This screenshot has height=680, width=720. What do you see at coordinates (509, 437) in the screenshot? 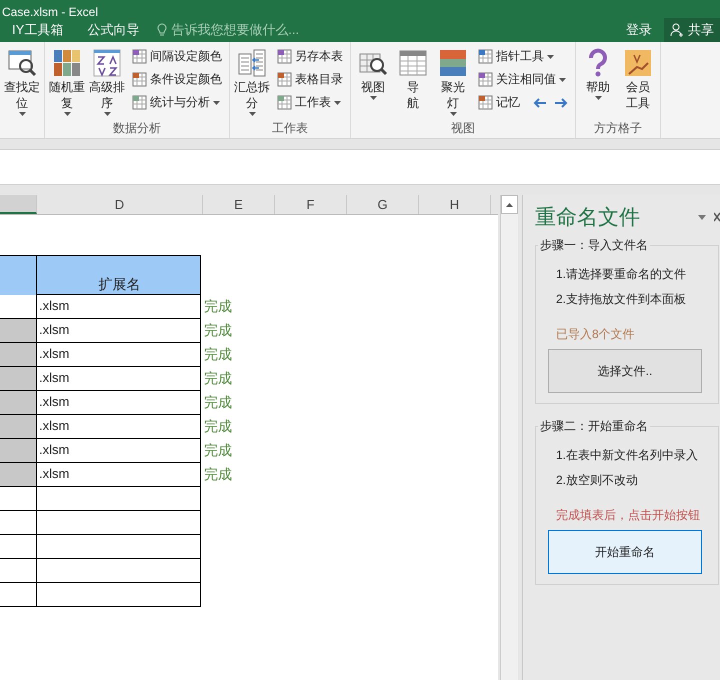
I see `scrollbar` at bounding box center [509, 437].